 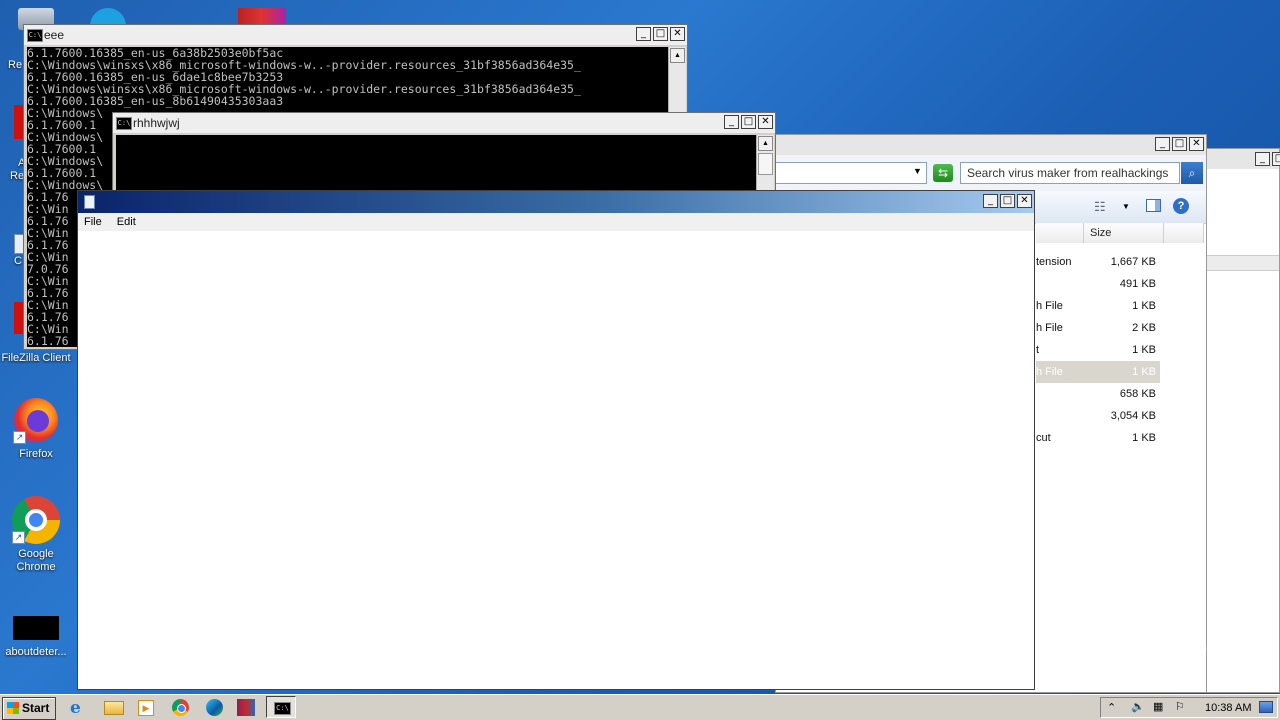 I want to click on desktop-icon-filezilla: FileZilla Client, so click(x=36, y=358).